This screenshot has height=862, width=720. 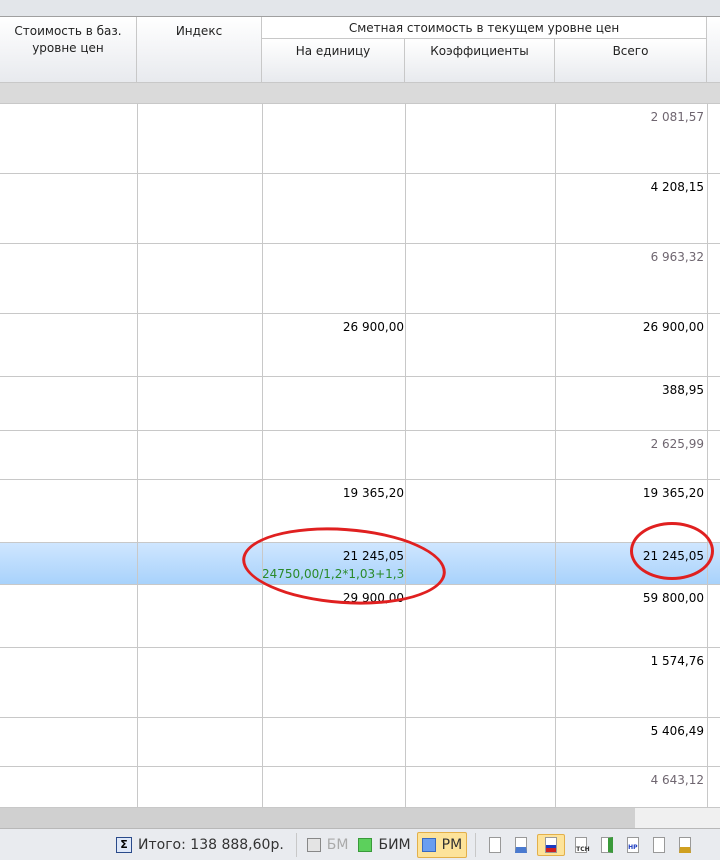 I want to click on table-row: 1 574,76, so click(x=360, y=683).